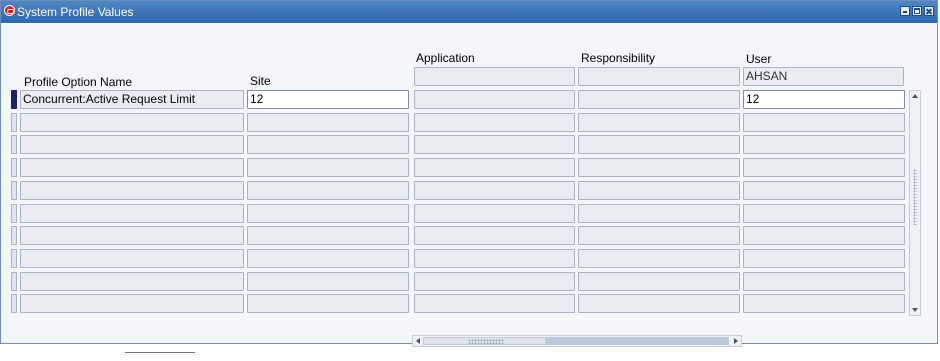  I want to click on horizontal-scrollbar, so click(577, 341).